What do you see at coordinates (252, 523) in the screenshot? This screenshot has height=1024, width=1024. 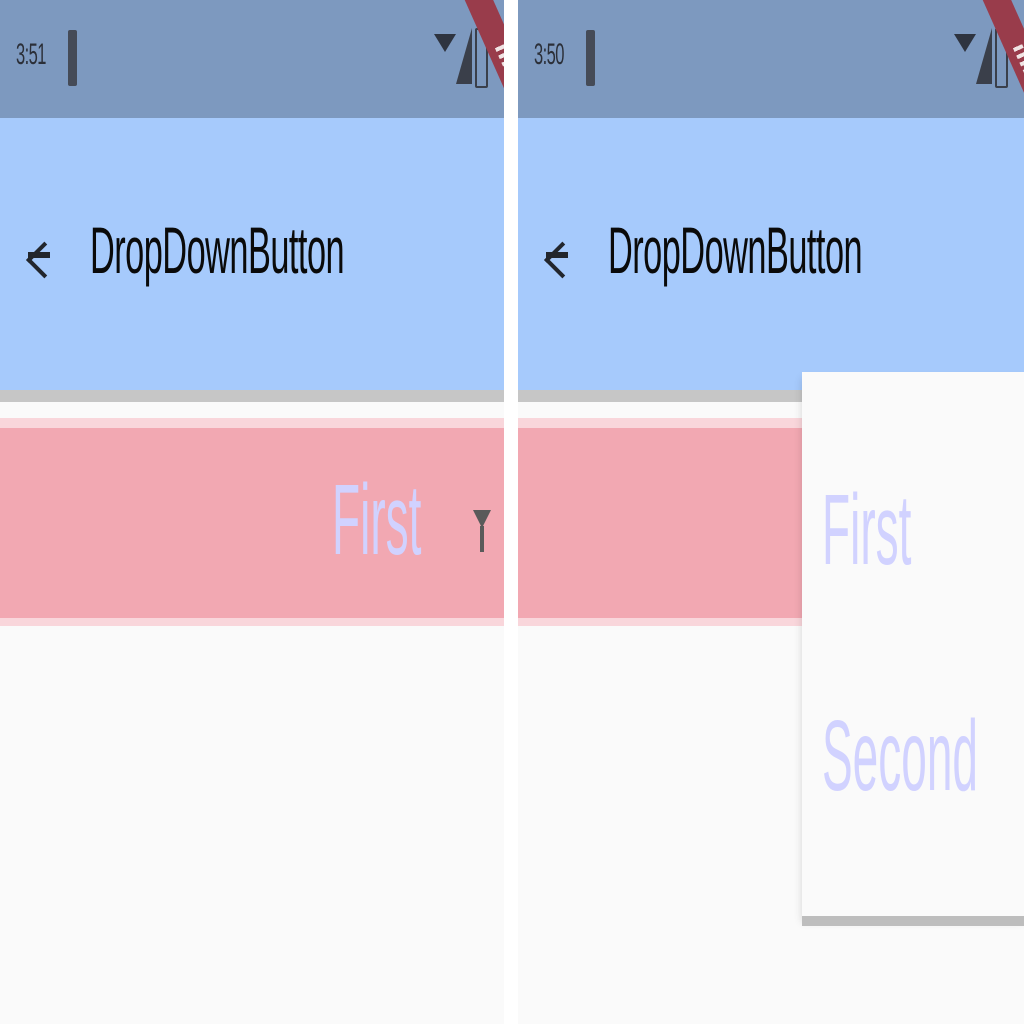 I see `dropdown-button` at bounding box center [252, 523].